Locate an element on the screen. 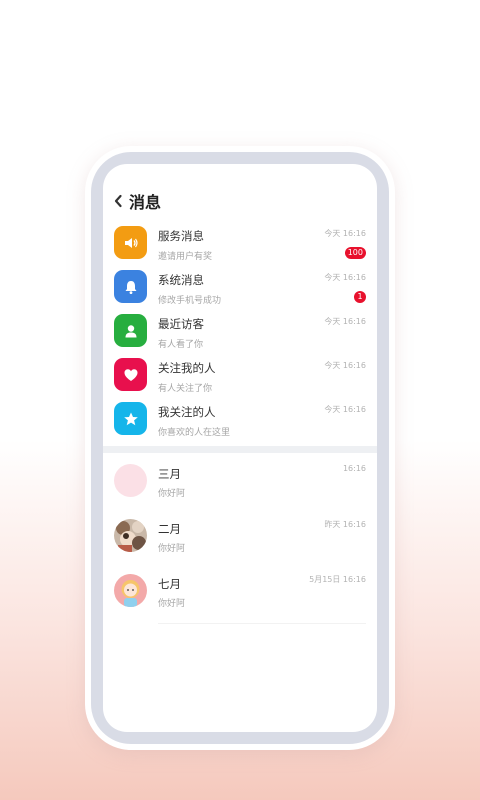 The width and height of the screenshot is (480, 800). chat-name: 三月 is located at coordinates (169, 474).